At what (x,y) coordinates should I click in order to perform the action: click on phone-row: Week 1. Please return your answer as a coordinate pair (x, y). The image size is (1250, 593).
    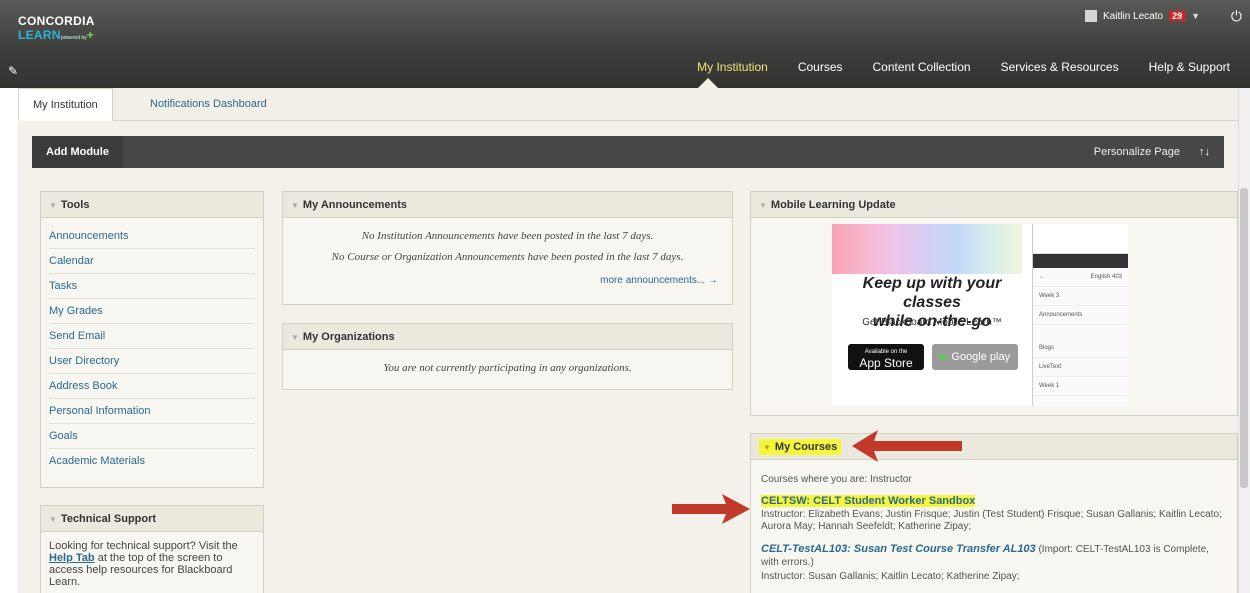
    Looking at the image, I should click on (1080, 386).